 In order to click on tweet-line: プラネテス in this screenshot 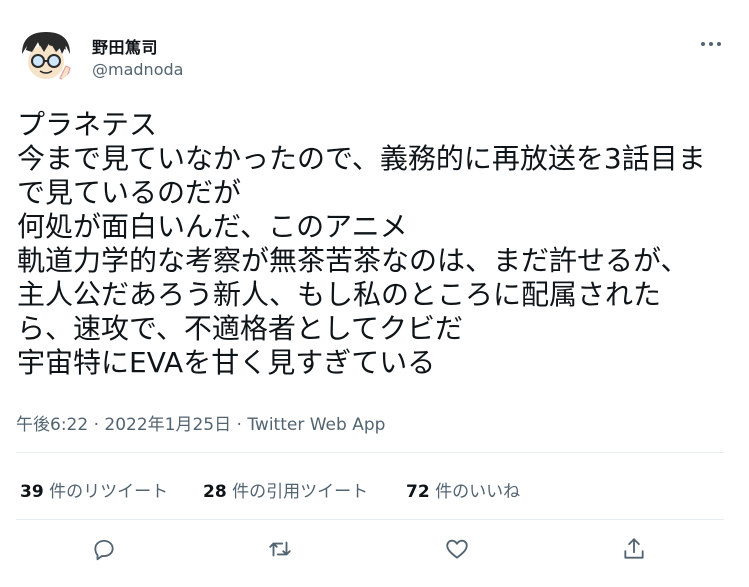, I will do `click(87, 124)`.